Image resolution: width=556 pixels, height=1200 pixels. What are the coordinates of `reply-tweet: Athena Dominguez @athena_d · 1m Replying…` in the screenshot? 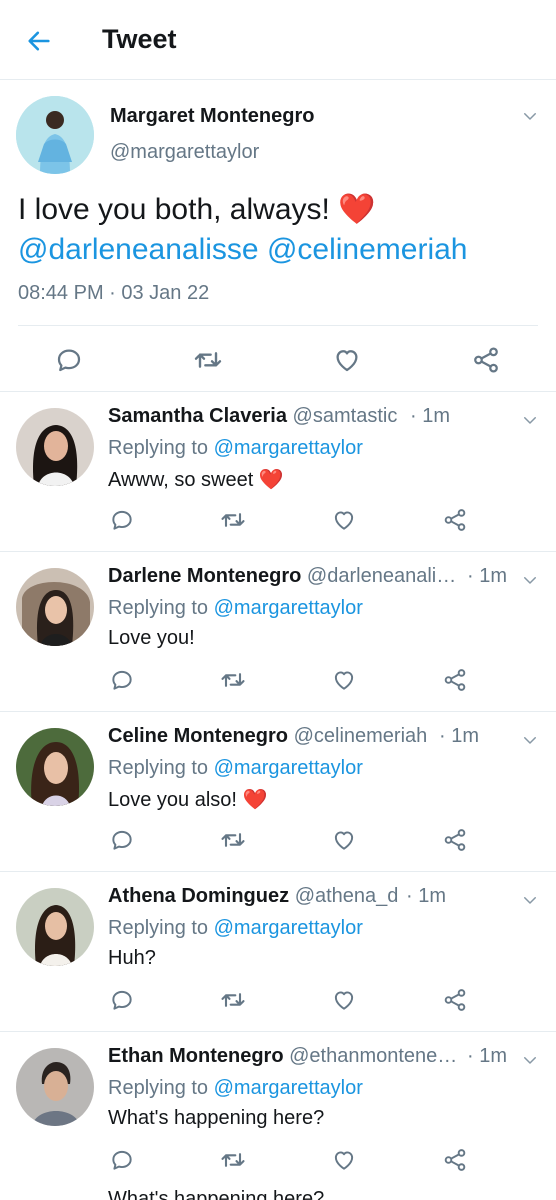 It's located at (278, 952).